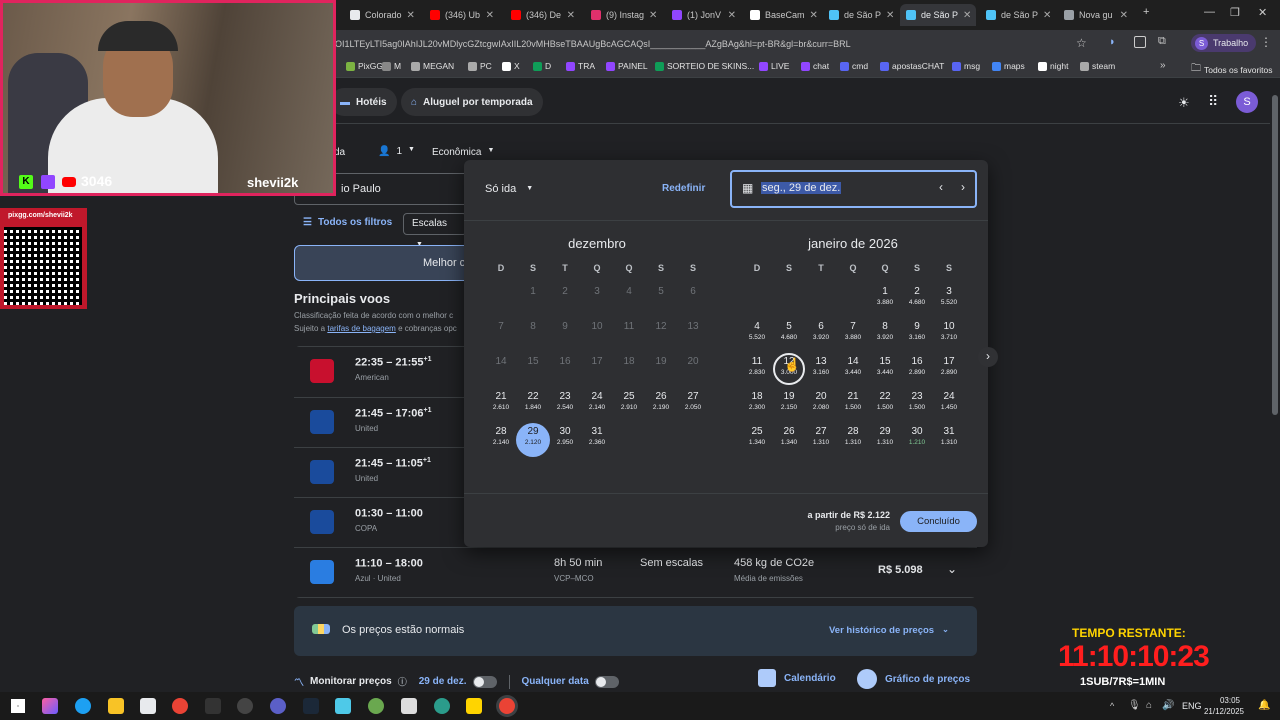 The width and height of the screenshot is (1280, 720). What do you see at coordinates (853, 366) in the screenshot?
I see `calendar-day: 14 3.440` at bounding box center [853, 366].